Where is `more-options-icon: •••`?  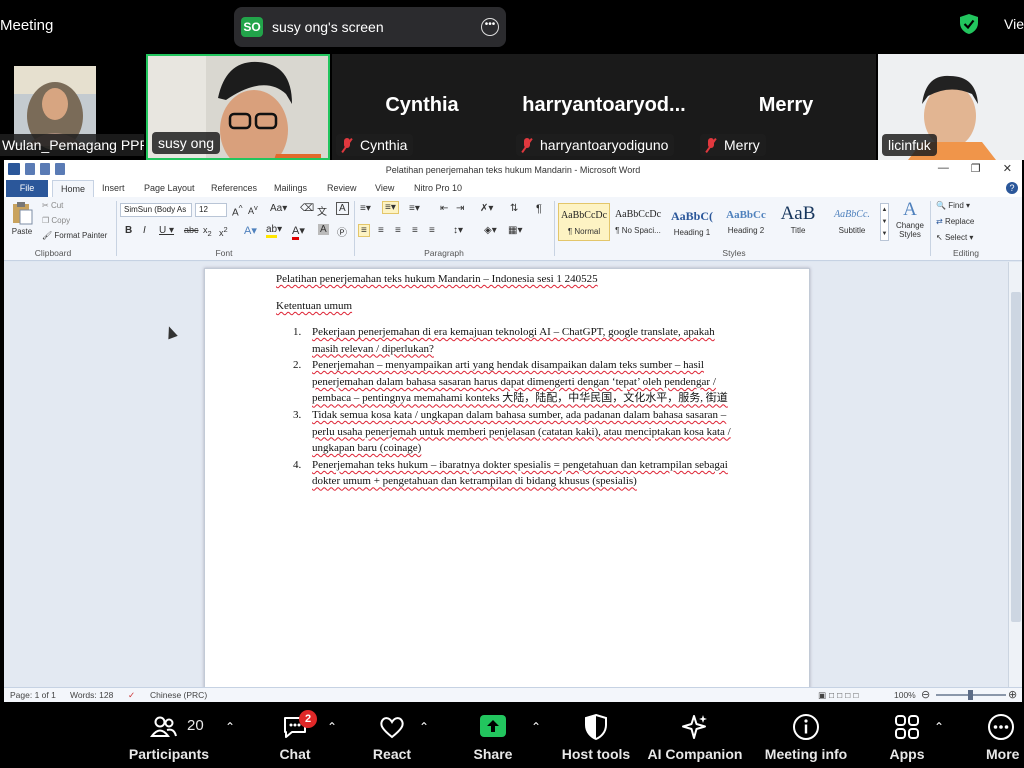
more-options-icon: ••• is located at coordinates (490, 27).